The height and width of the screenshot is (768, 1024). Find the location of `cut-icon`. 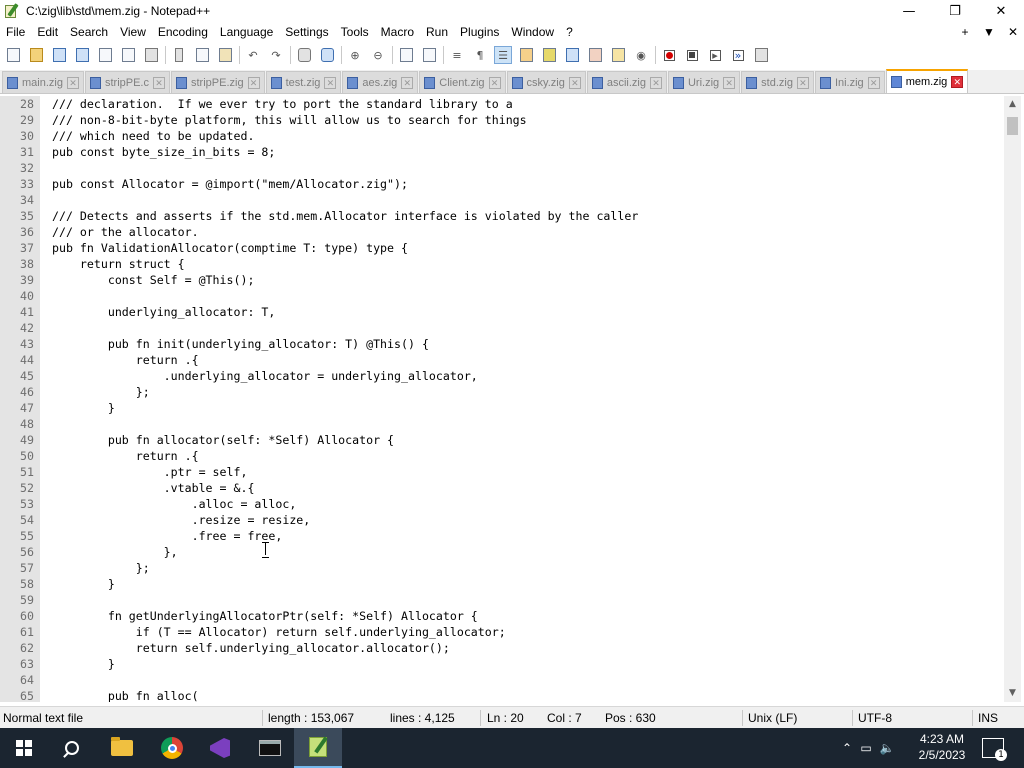

cut-icon is located at coordinates (179, 55).